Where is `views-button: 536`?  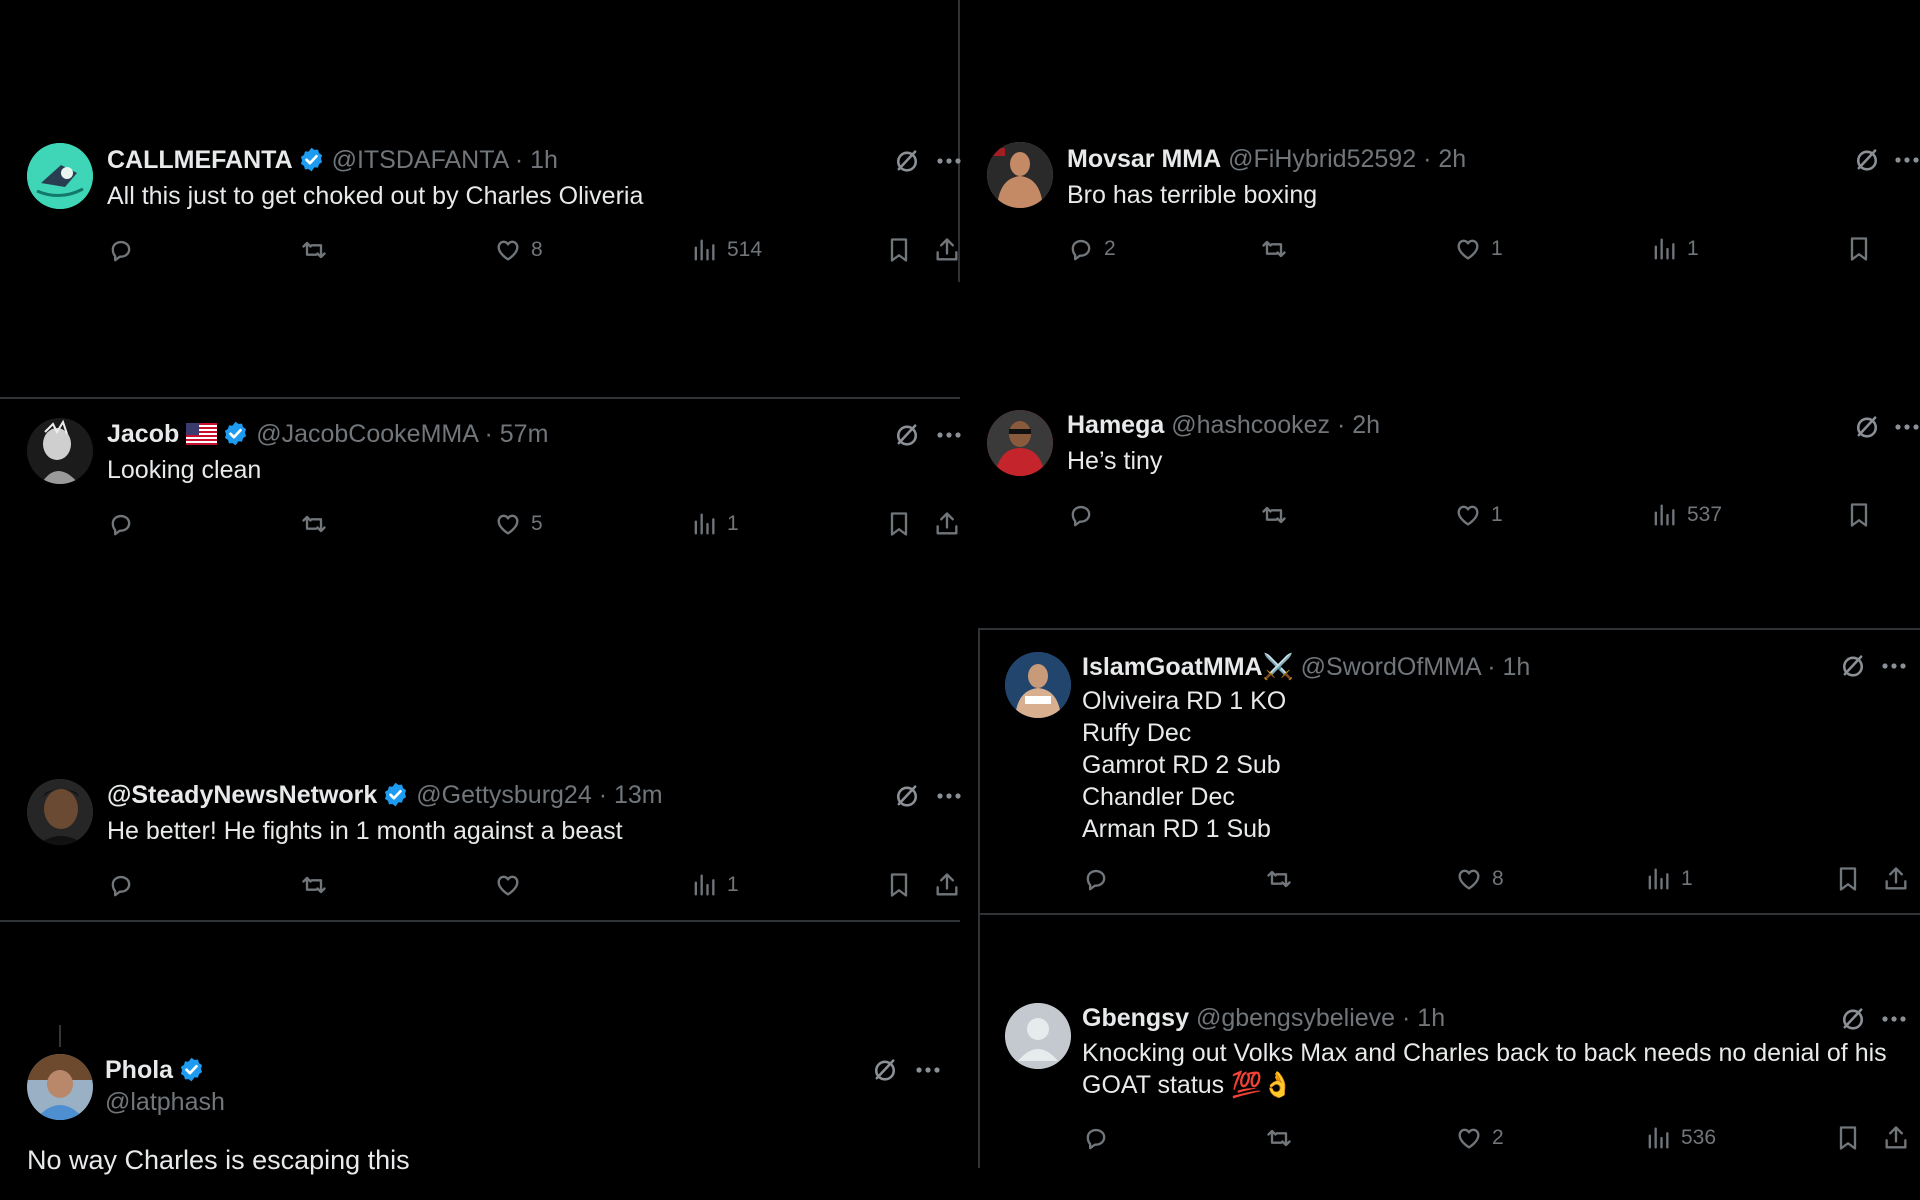
views-button: 536 is located at coordinates (1680, 1138).